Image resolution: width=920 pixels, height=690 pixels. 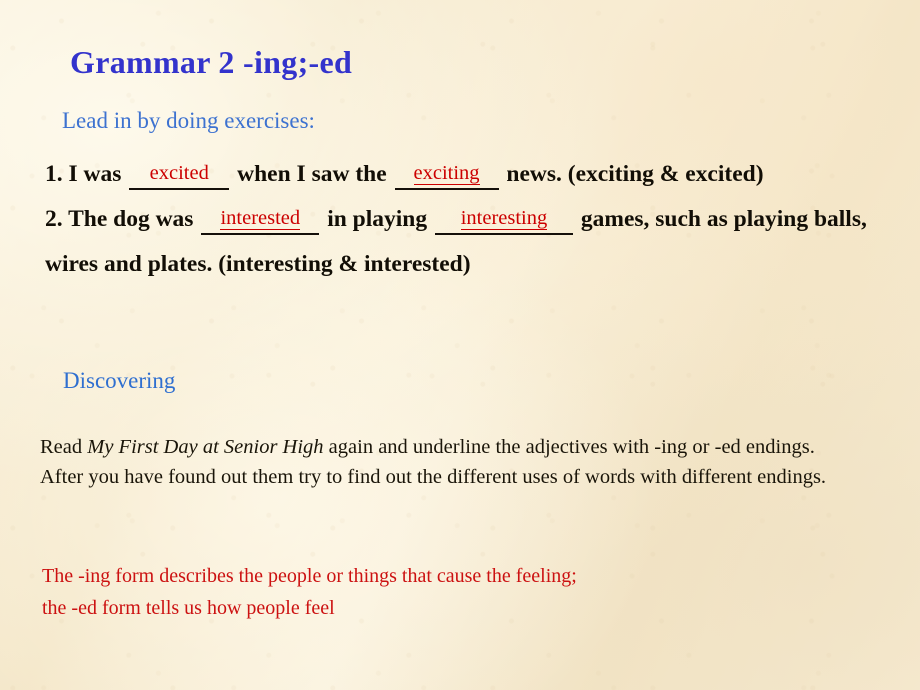 I want to click on exercise-2-blank-1: interested, so click(x=260, y=221).